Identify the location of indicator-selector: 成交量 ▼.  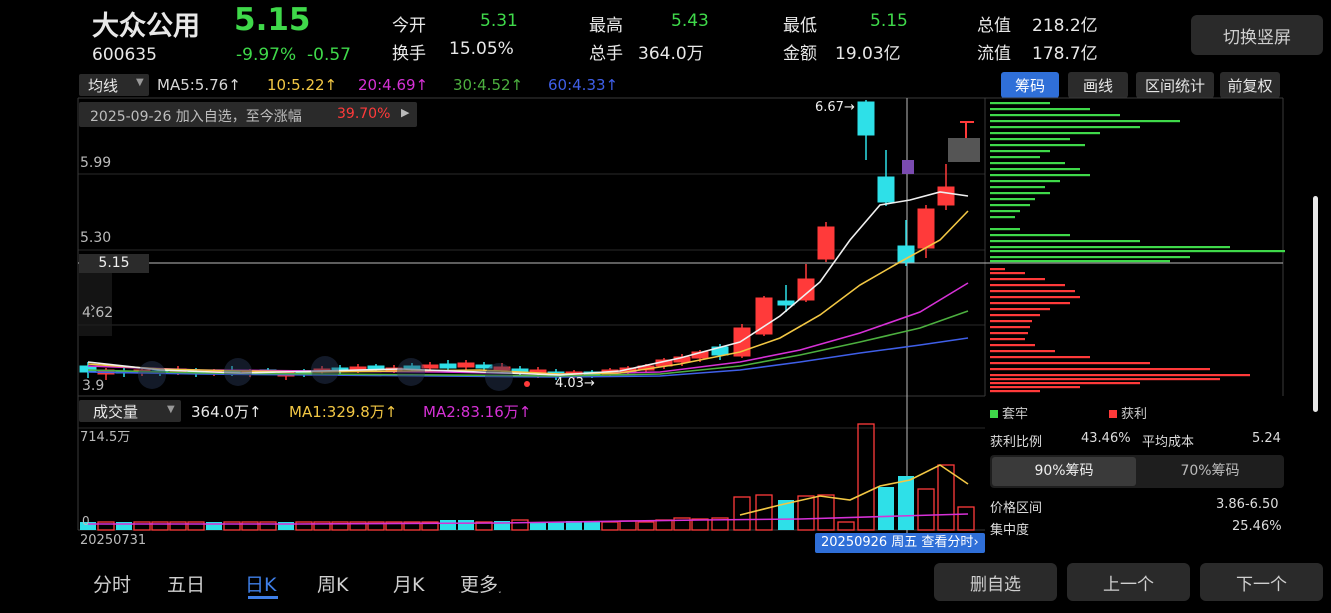
(130, 411).